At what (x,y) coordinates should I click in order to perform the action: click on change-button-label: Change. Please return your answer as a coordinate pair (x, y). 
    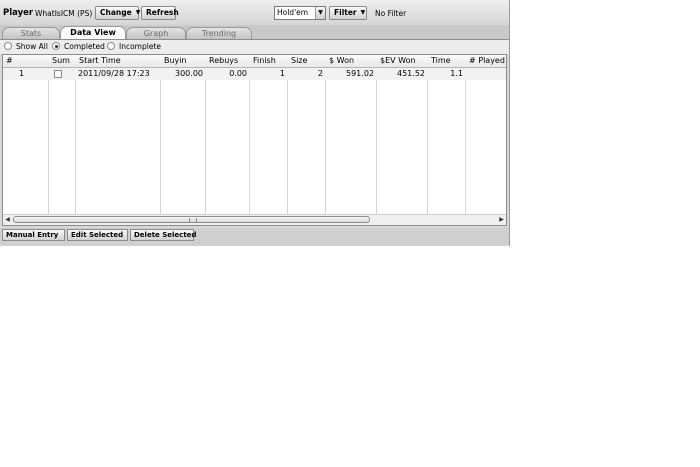
    Looking at the image, I should click on (116, 12).